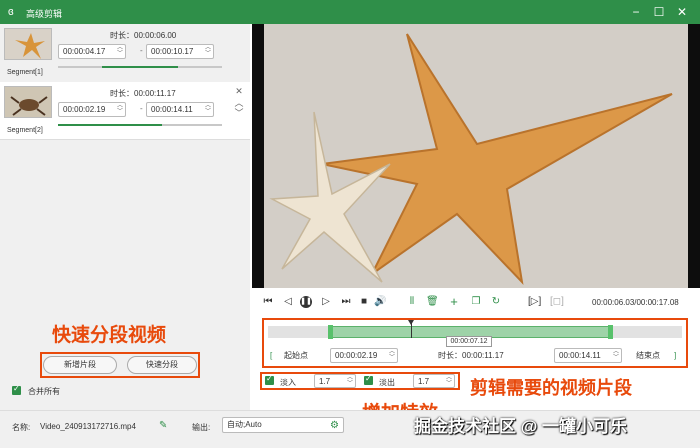  What do you see at coordinates (432, 302) in the screenshot?
I see `delete-icon: 🗑` at bounding box center [432, 302].